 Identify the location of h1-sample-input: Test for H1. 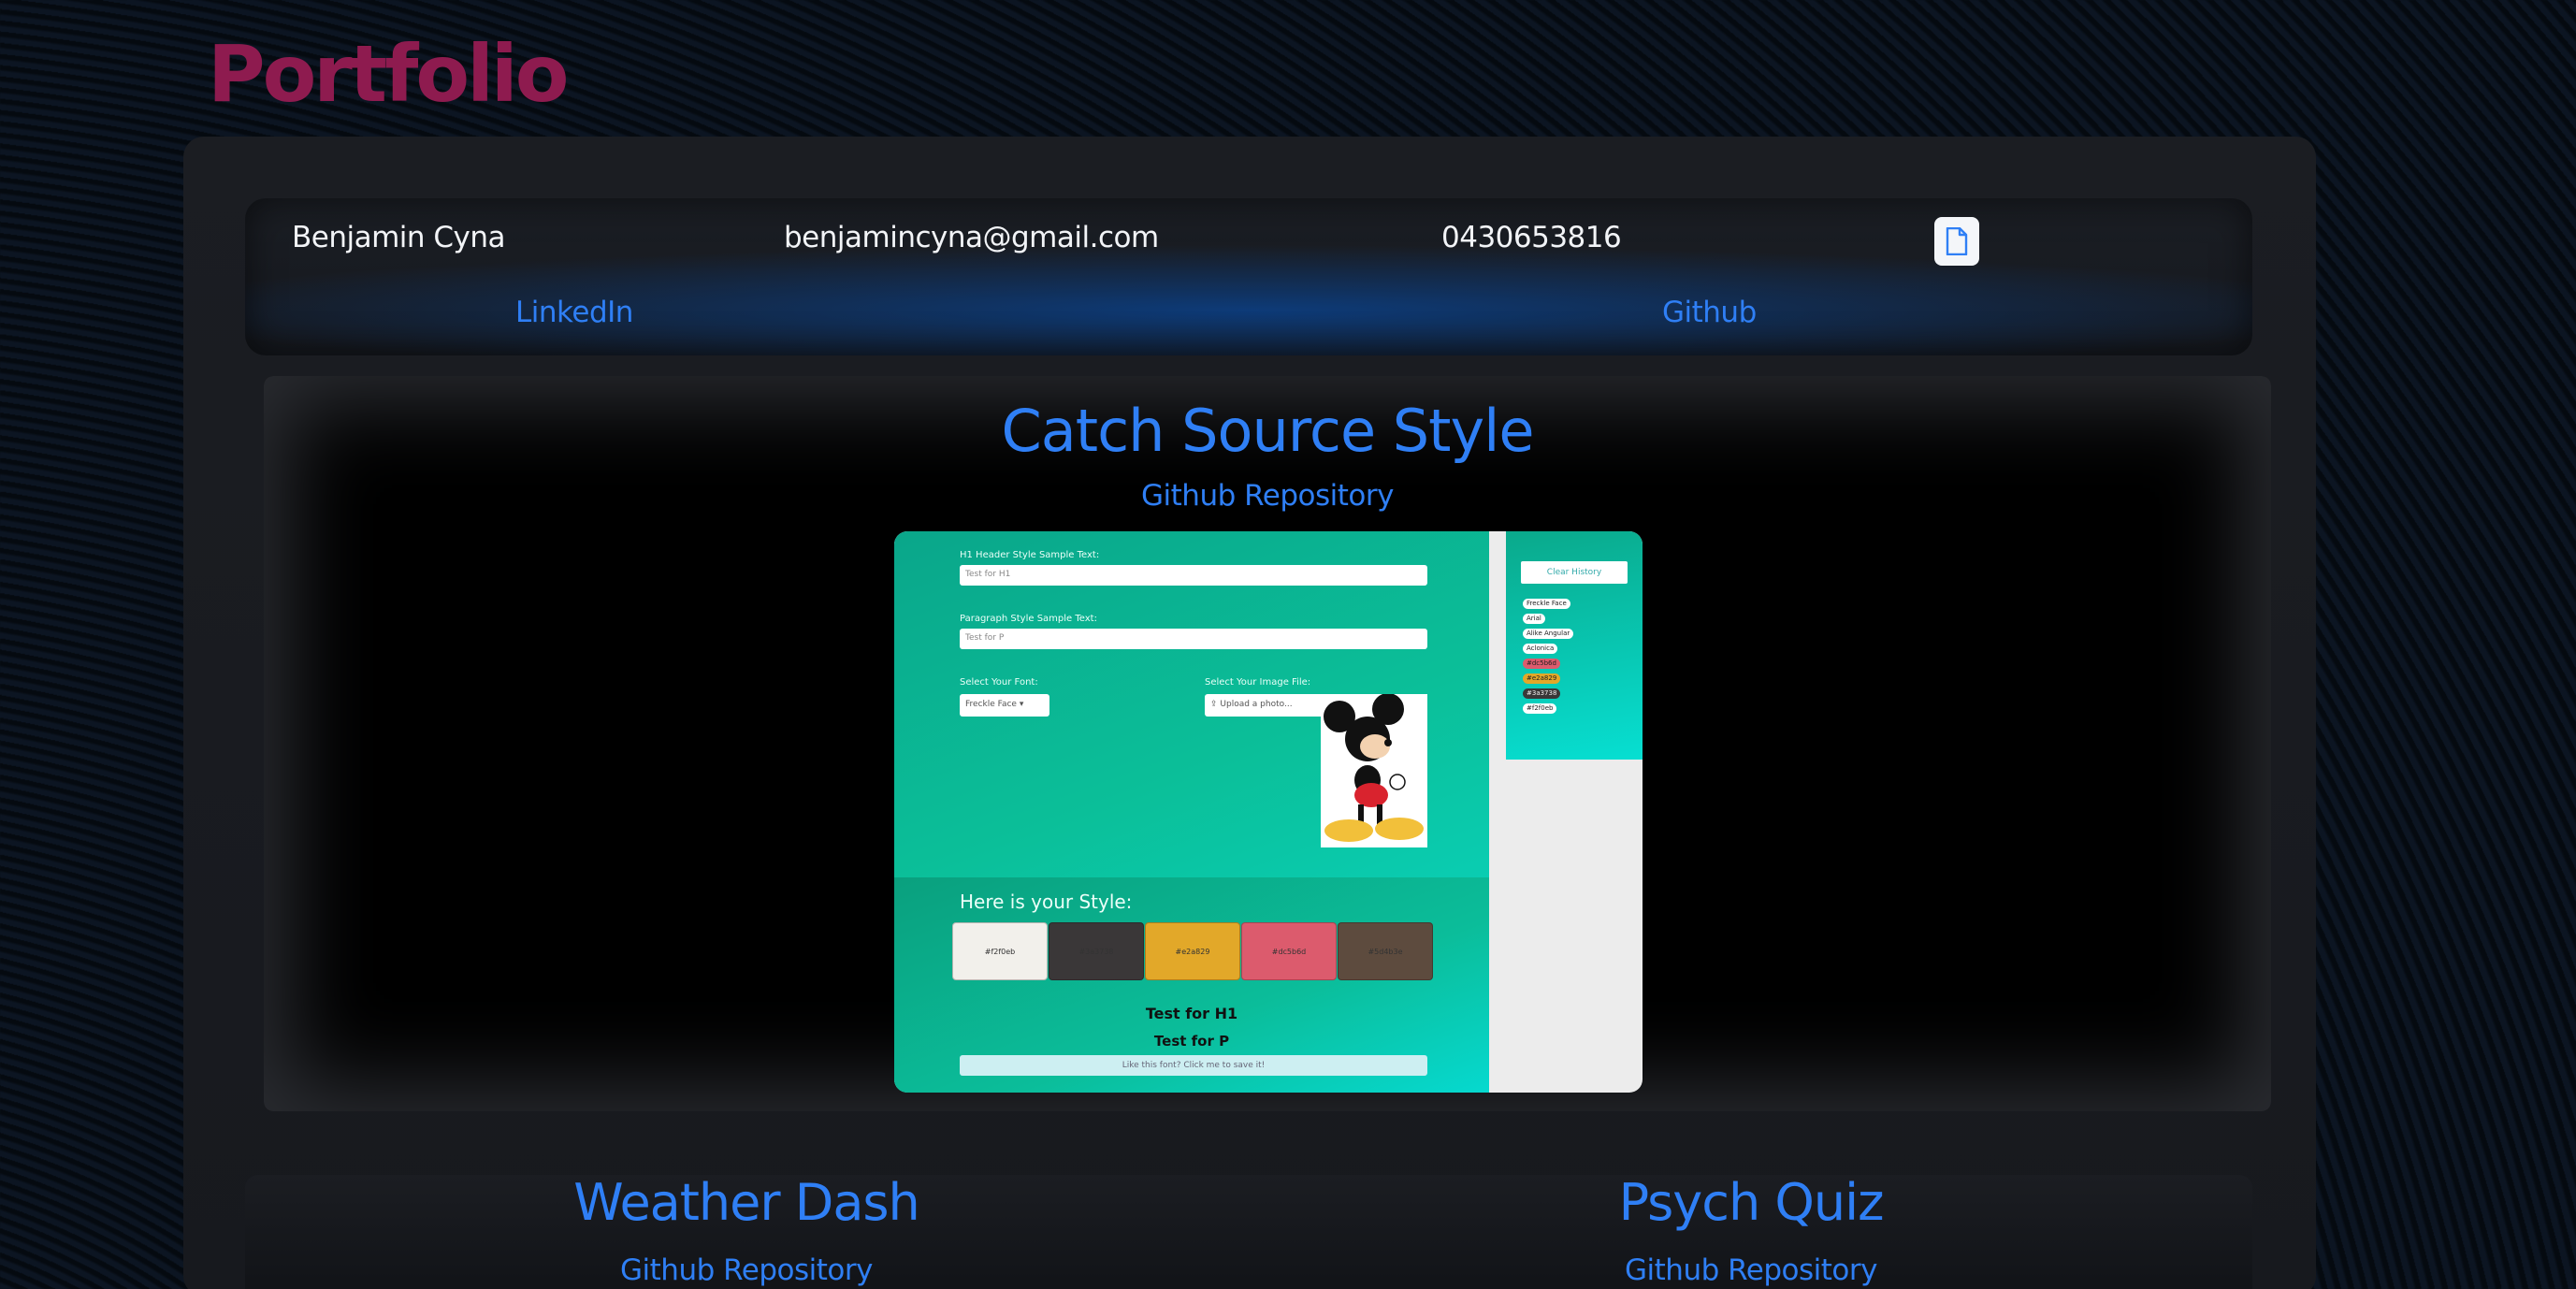
(1193, 575).